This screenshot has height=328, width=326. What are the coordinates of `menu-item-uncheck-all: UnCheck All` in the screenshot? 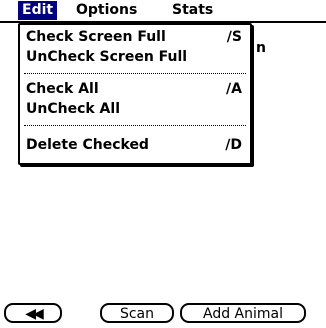 It's located at (135, 109).